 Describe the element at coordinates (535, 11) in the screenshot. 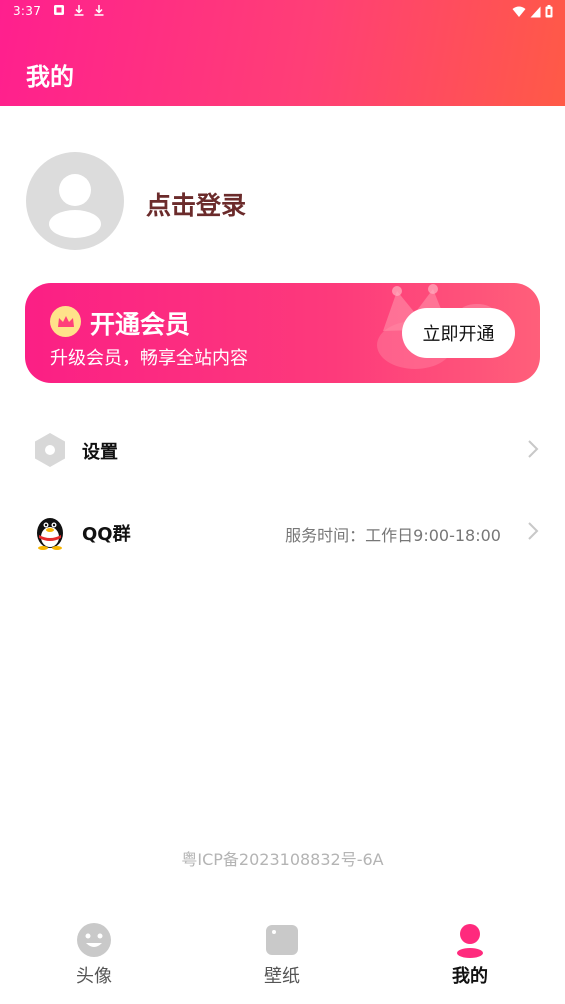

I see `signal-icon` at that location.